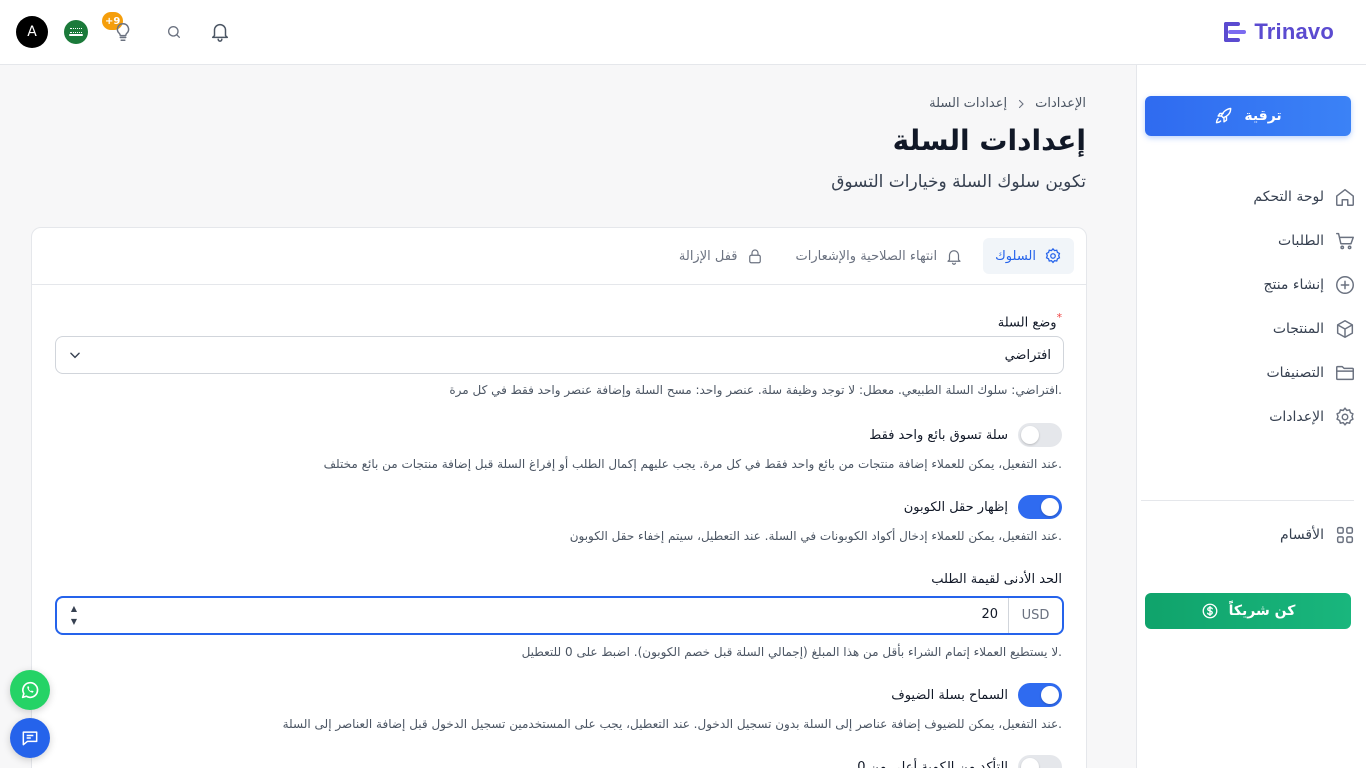 This screenshot has height=768, width=1366. I want to click on single-vendor-toggle, so click(1040, 435).